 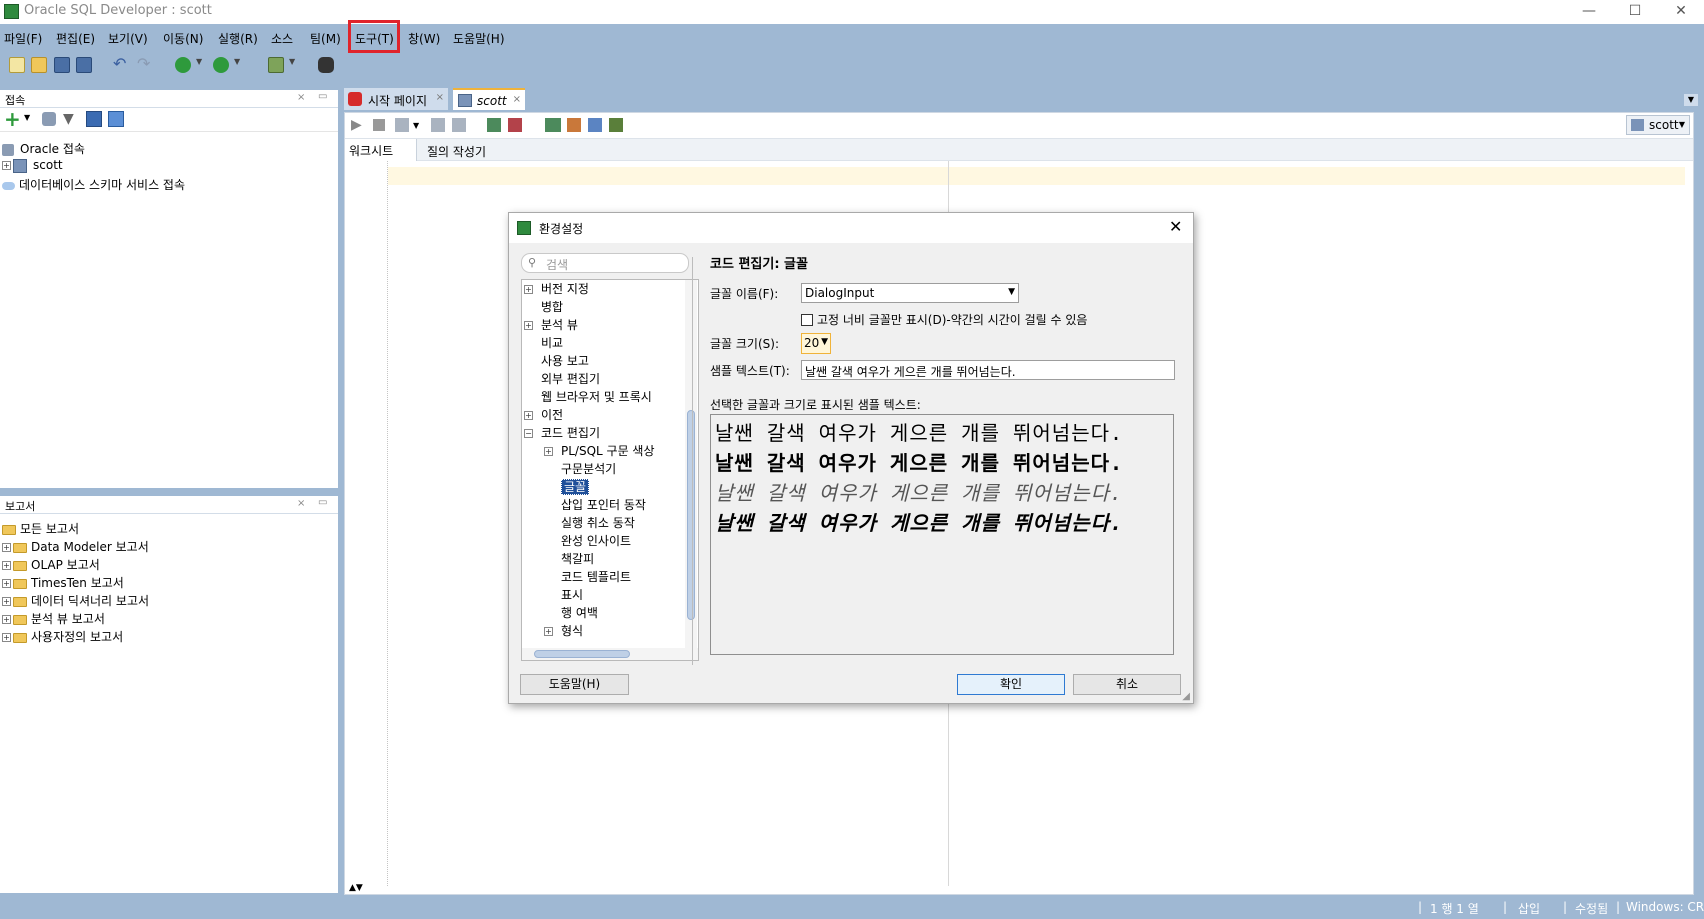 What do you see at coordinates (356, 888) in the screenshot?
I see `split-toggle-icon: ▲▼` at bounding box center [356, 888].